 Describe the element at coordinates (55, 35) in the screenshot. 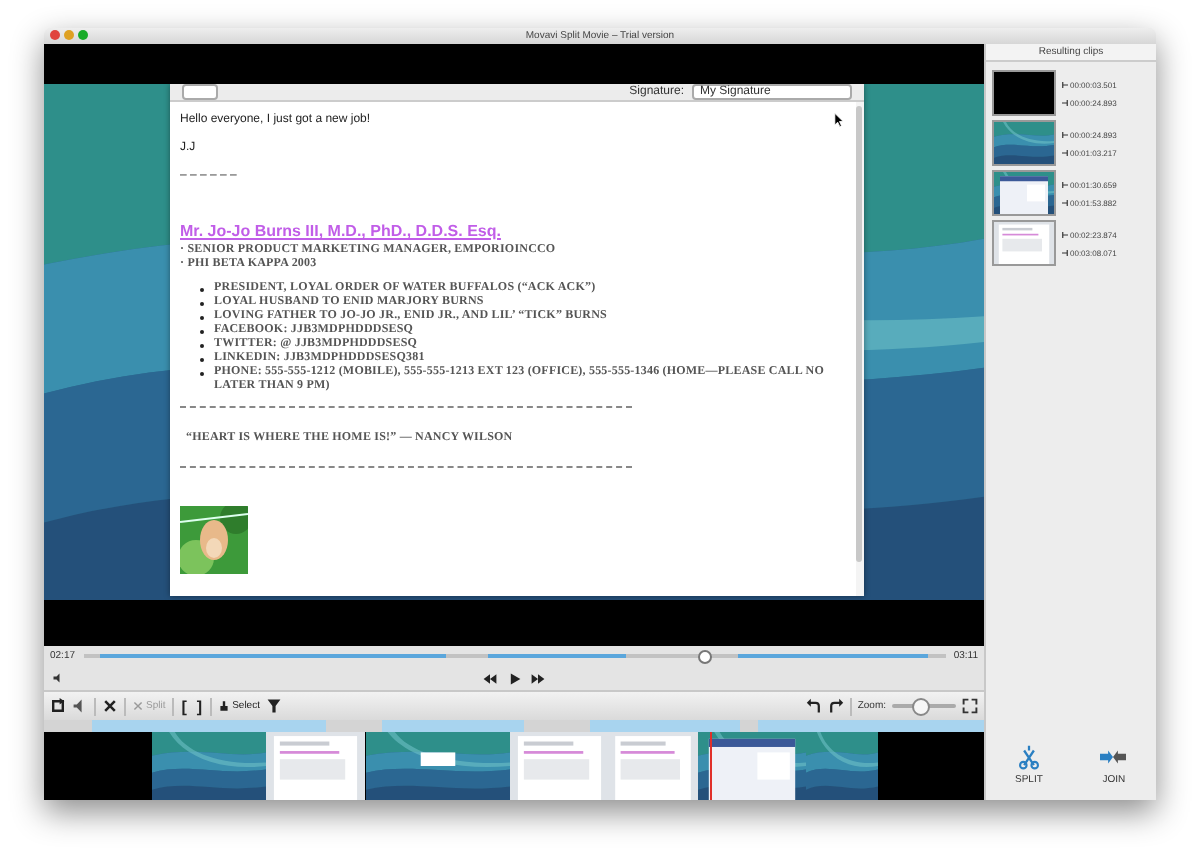

I see `close-button` at that location.